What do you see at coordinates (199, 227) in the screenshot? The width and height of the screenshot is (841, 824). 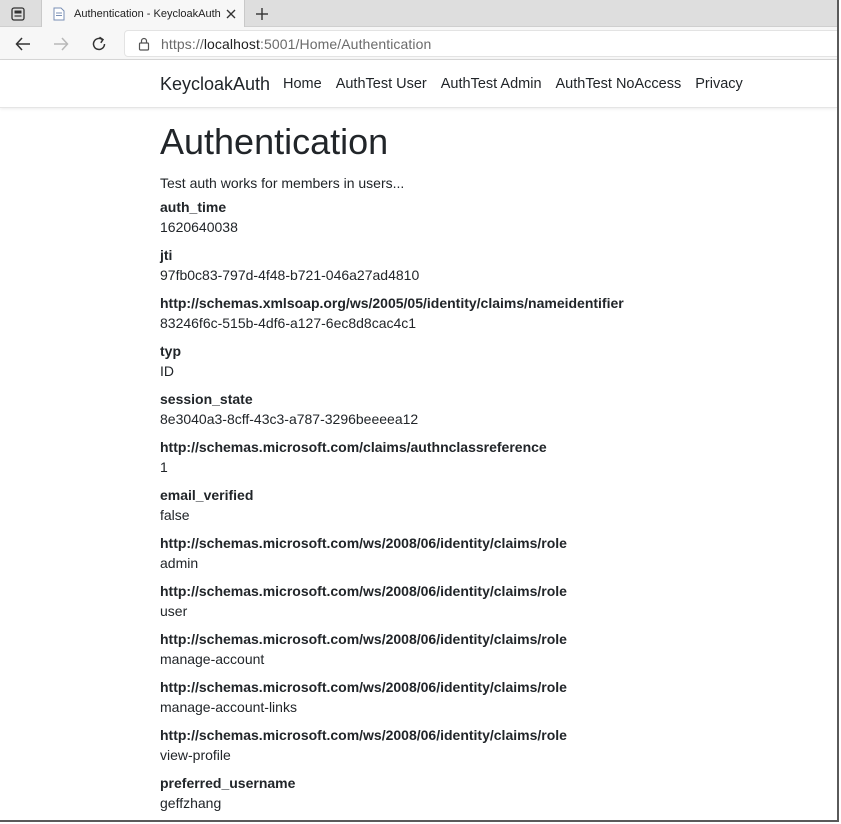 I see `claim-value: 1620640038` at bounding box center [199, 227].